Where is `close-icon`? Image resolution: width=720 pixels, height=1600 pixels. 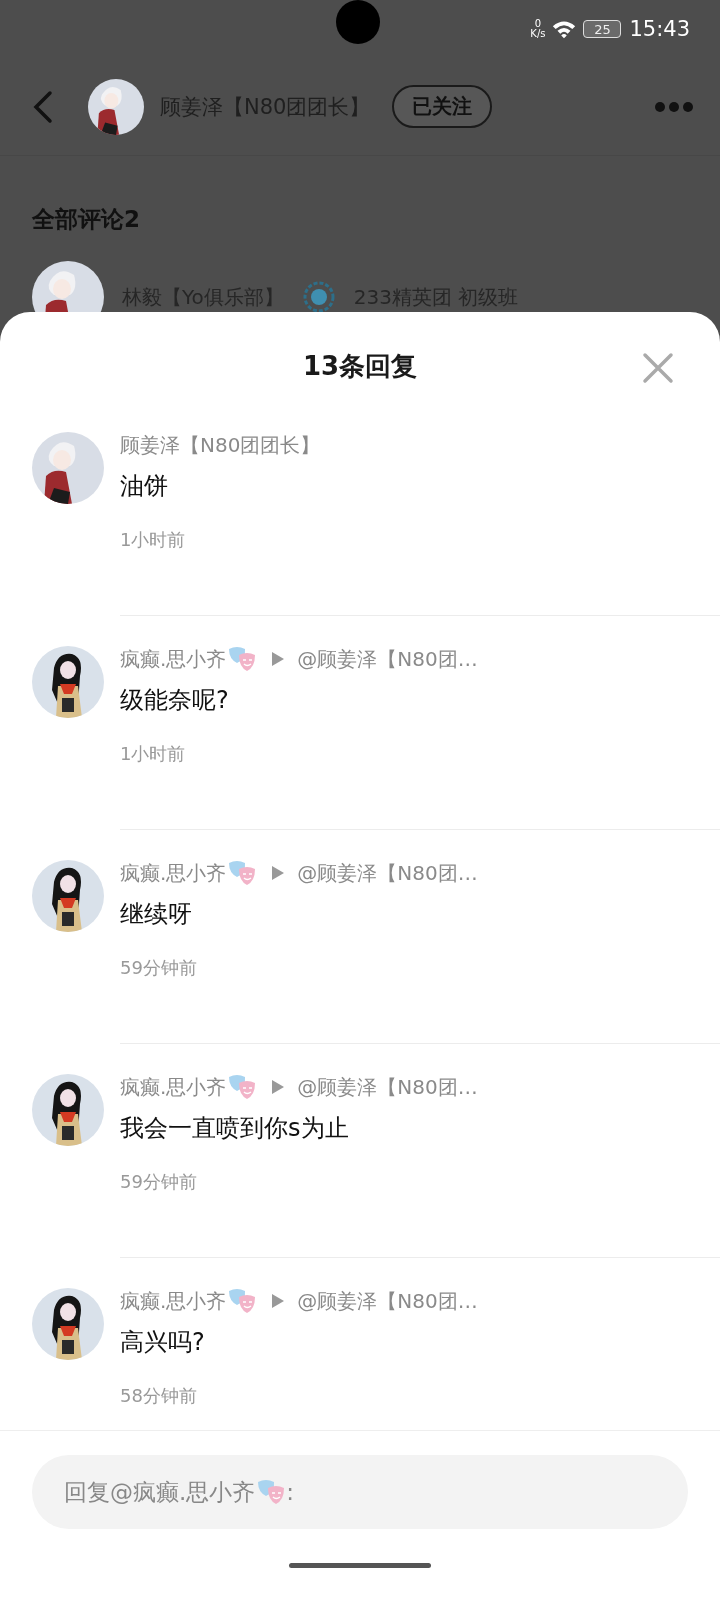
close-icon is located at coordinates (658, 368).